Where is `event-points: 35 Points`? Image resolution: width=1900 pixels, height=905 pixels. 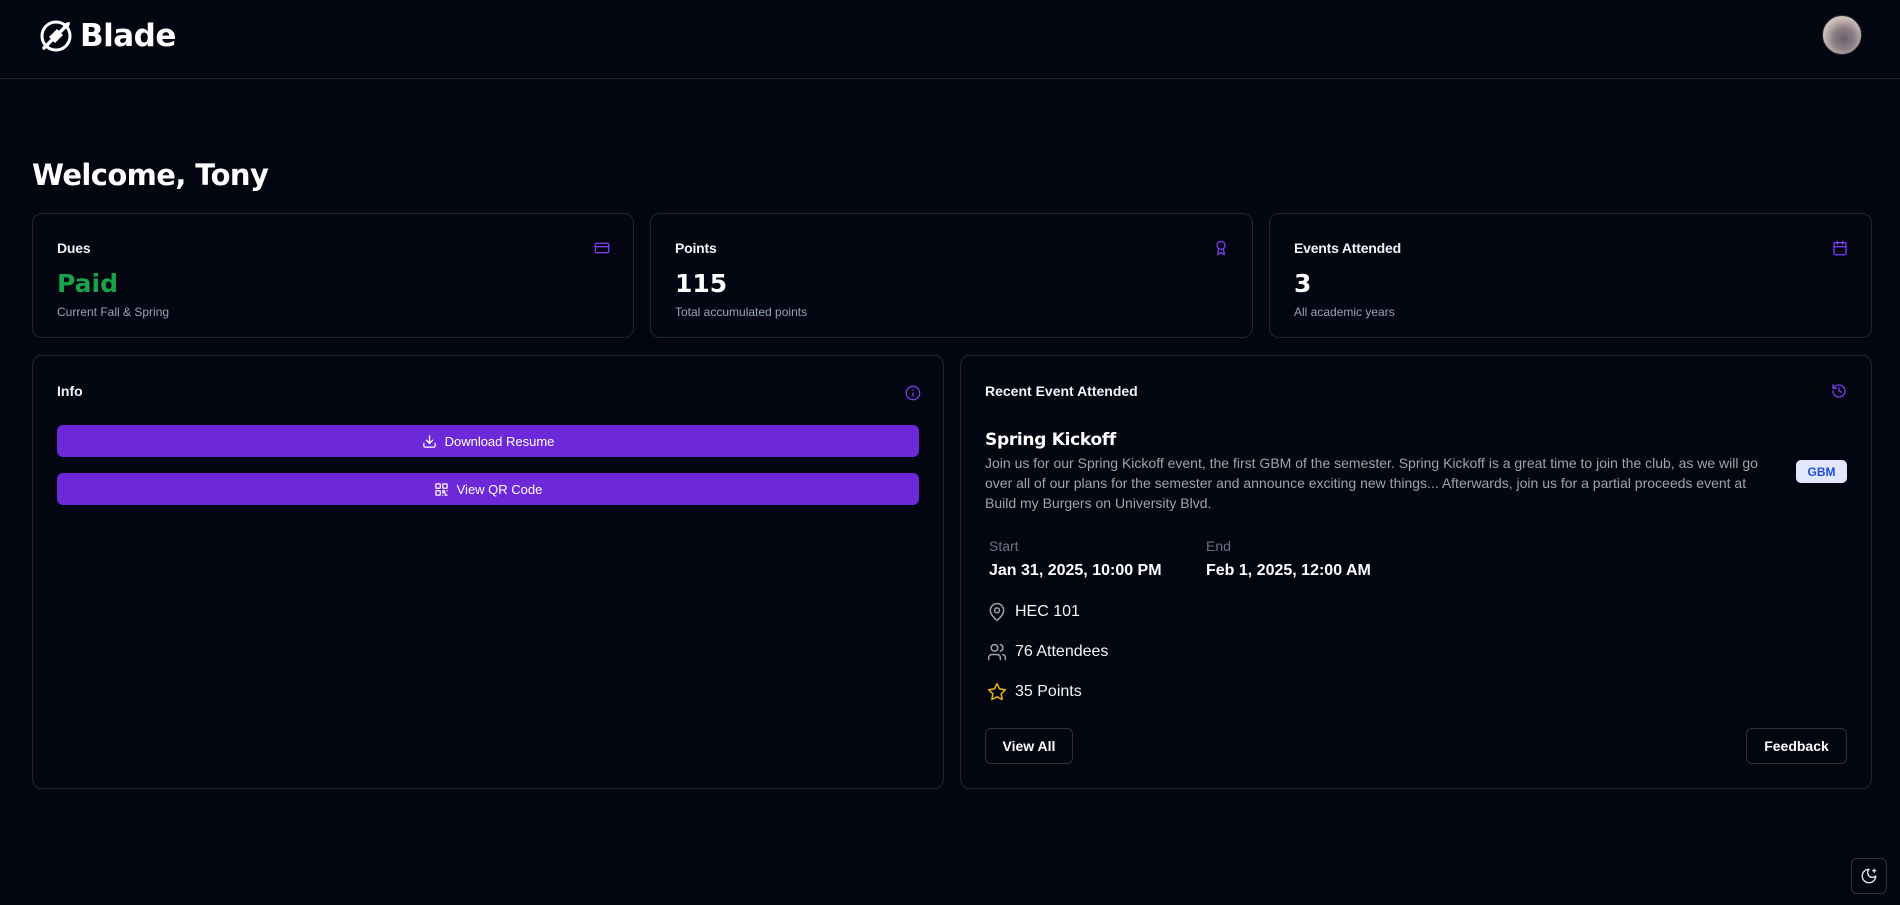 event-points: 35 Points is located at coordinates (1034, 692).